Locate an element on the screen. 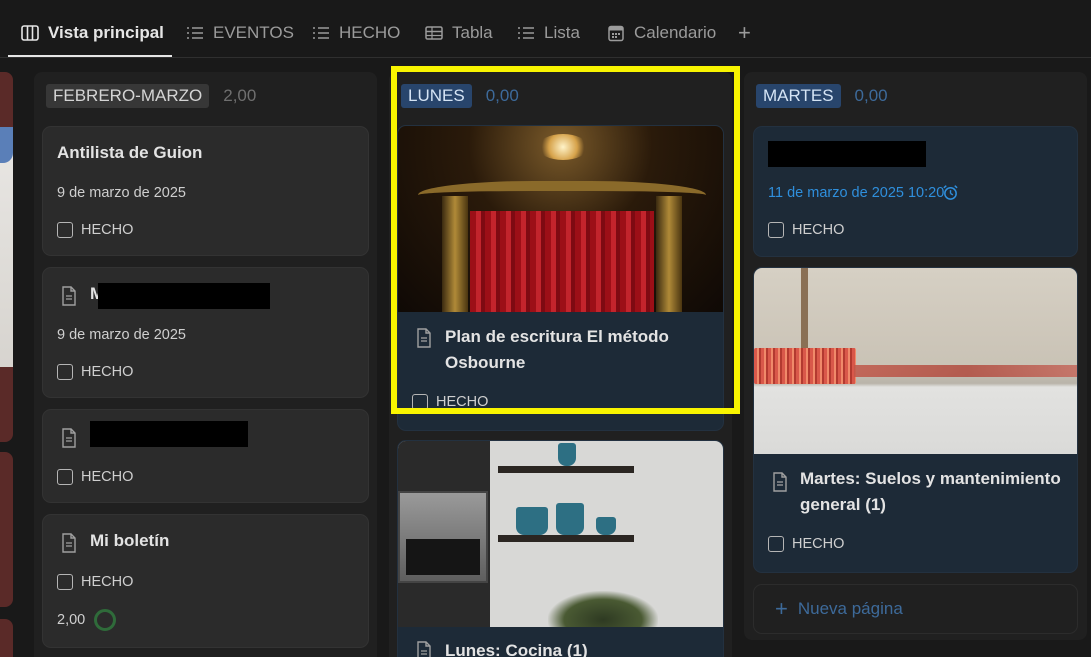 The height and width of the screenshot is (657, 1091). table-icon is located at coordinates (434, 33).